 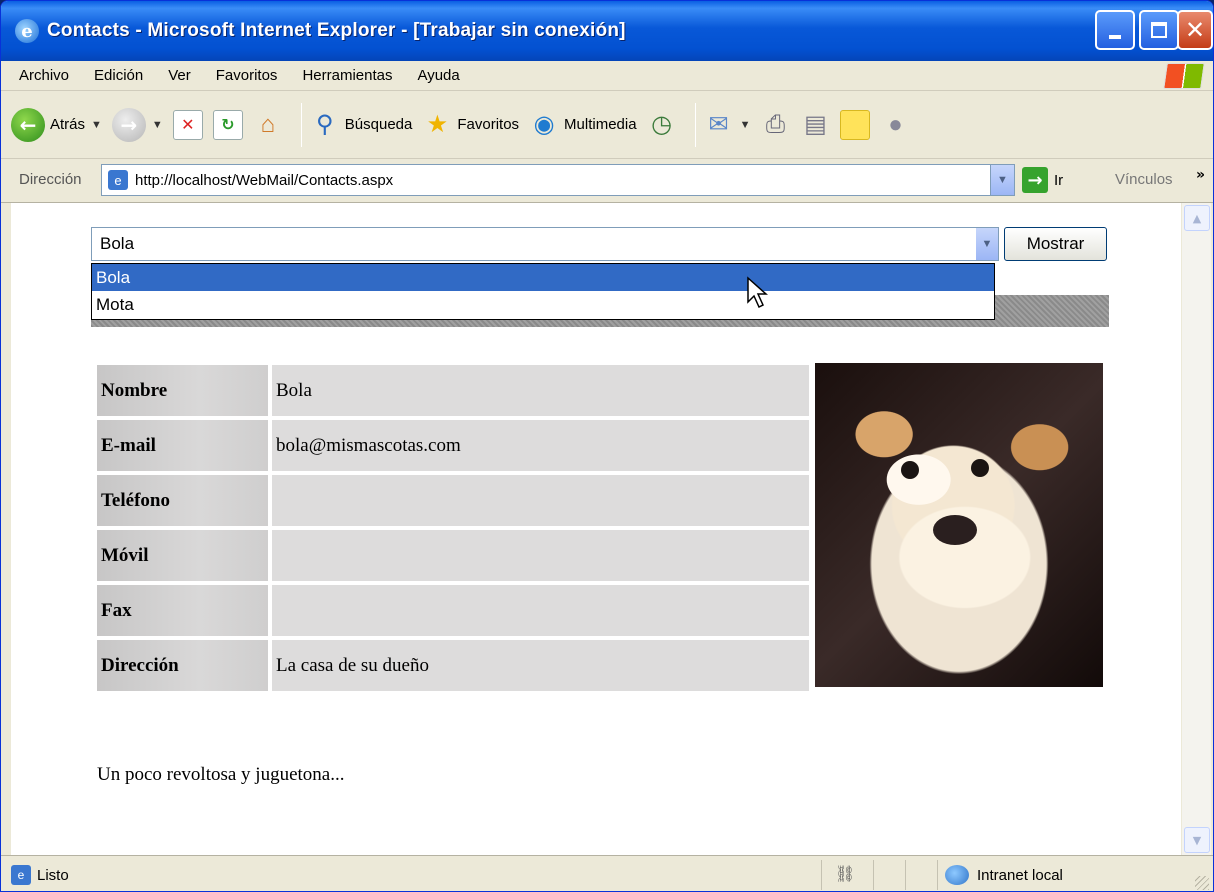 I want to click on vertical-scrollbar: ▲ ▼, so click(x=1196, y=529).